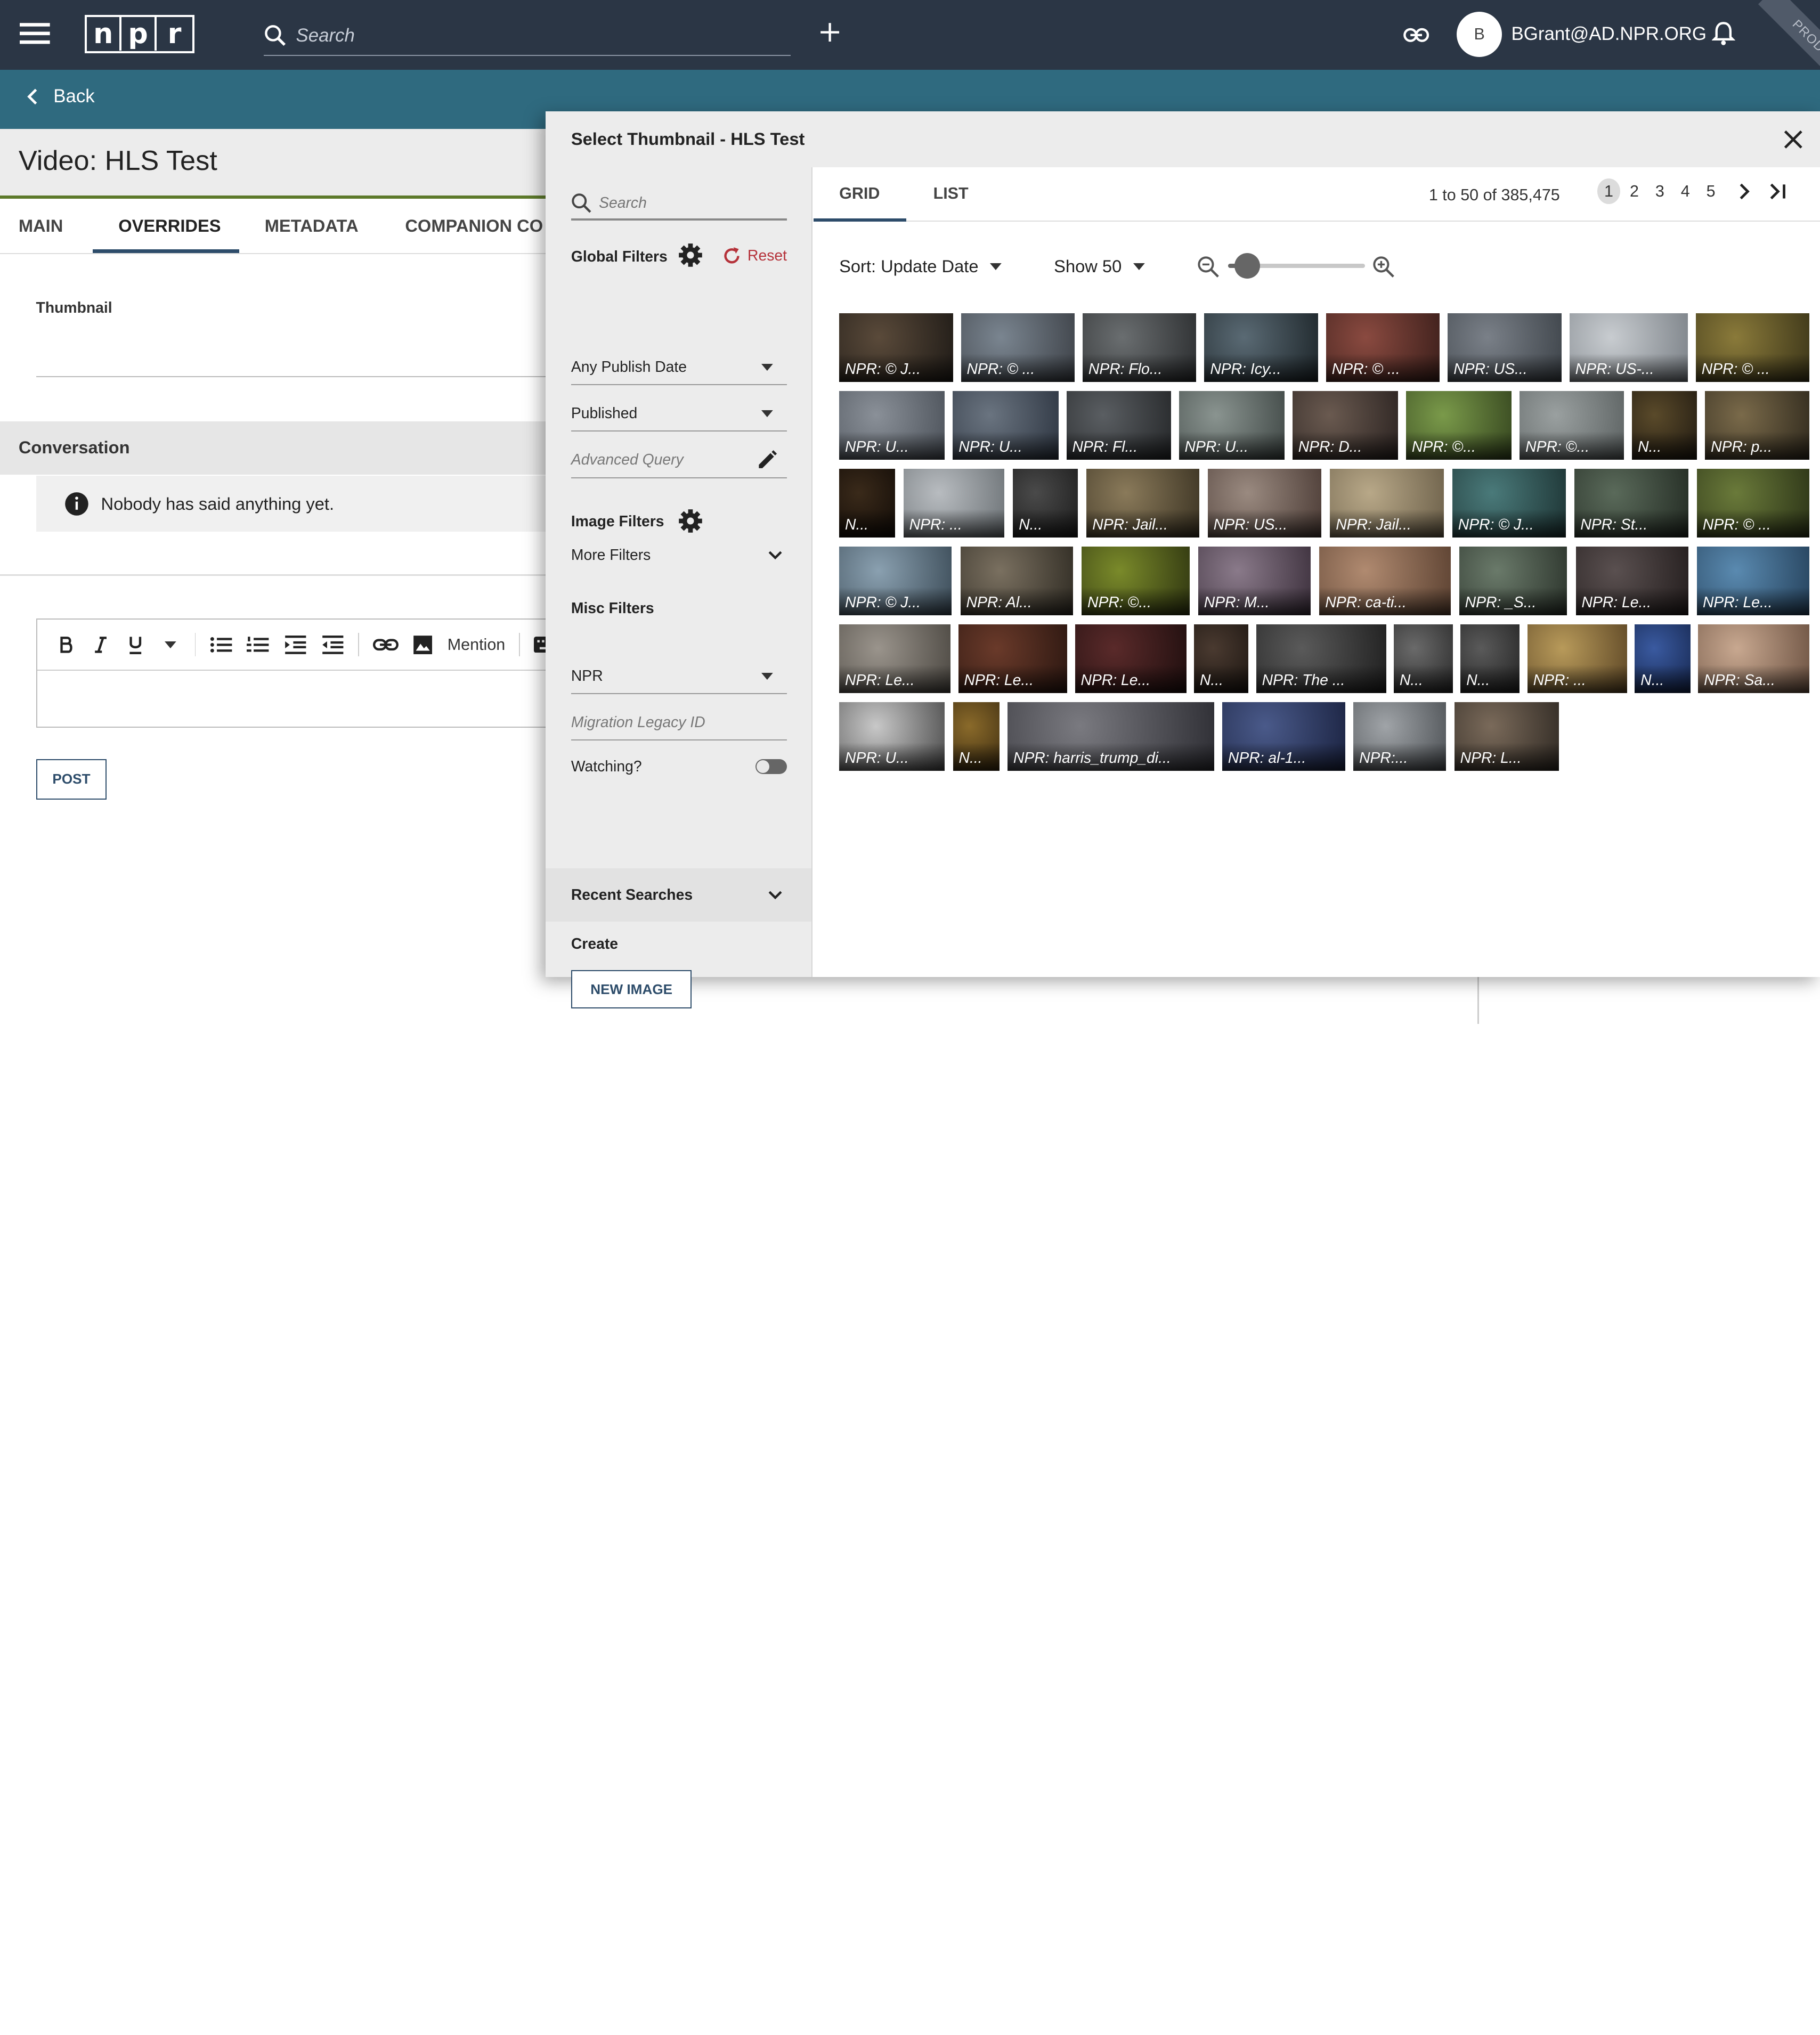  What do you see at coordinates (1660, 191) in the screenshot?
I see `page-button: 3` at bounding box center [1660, 191].